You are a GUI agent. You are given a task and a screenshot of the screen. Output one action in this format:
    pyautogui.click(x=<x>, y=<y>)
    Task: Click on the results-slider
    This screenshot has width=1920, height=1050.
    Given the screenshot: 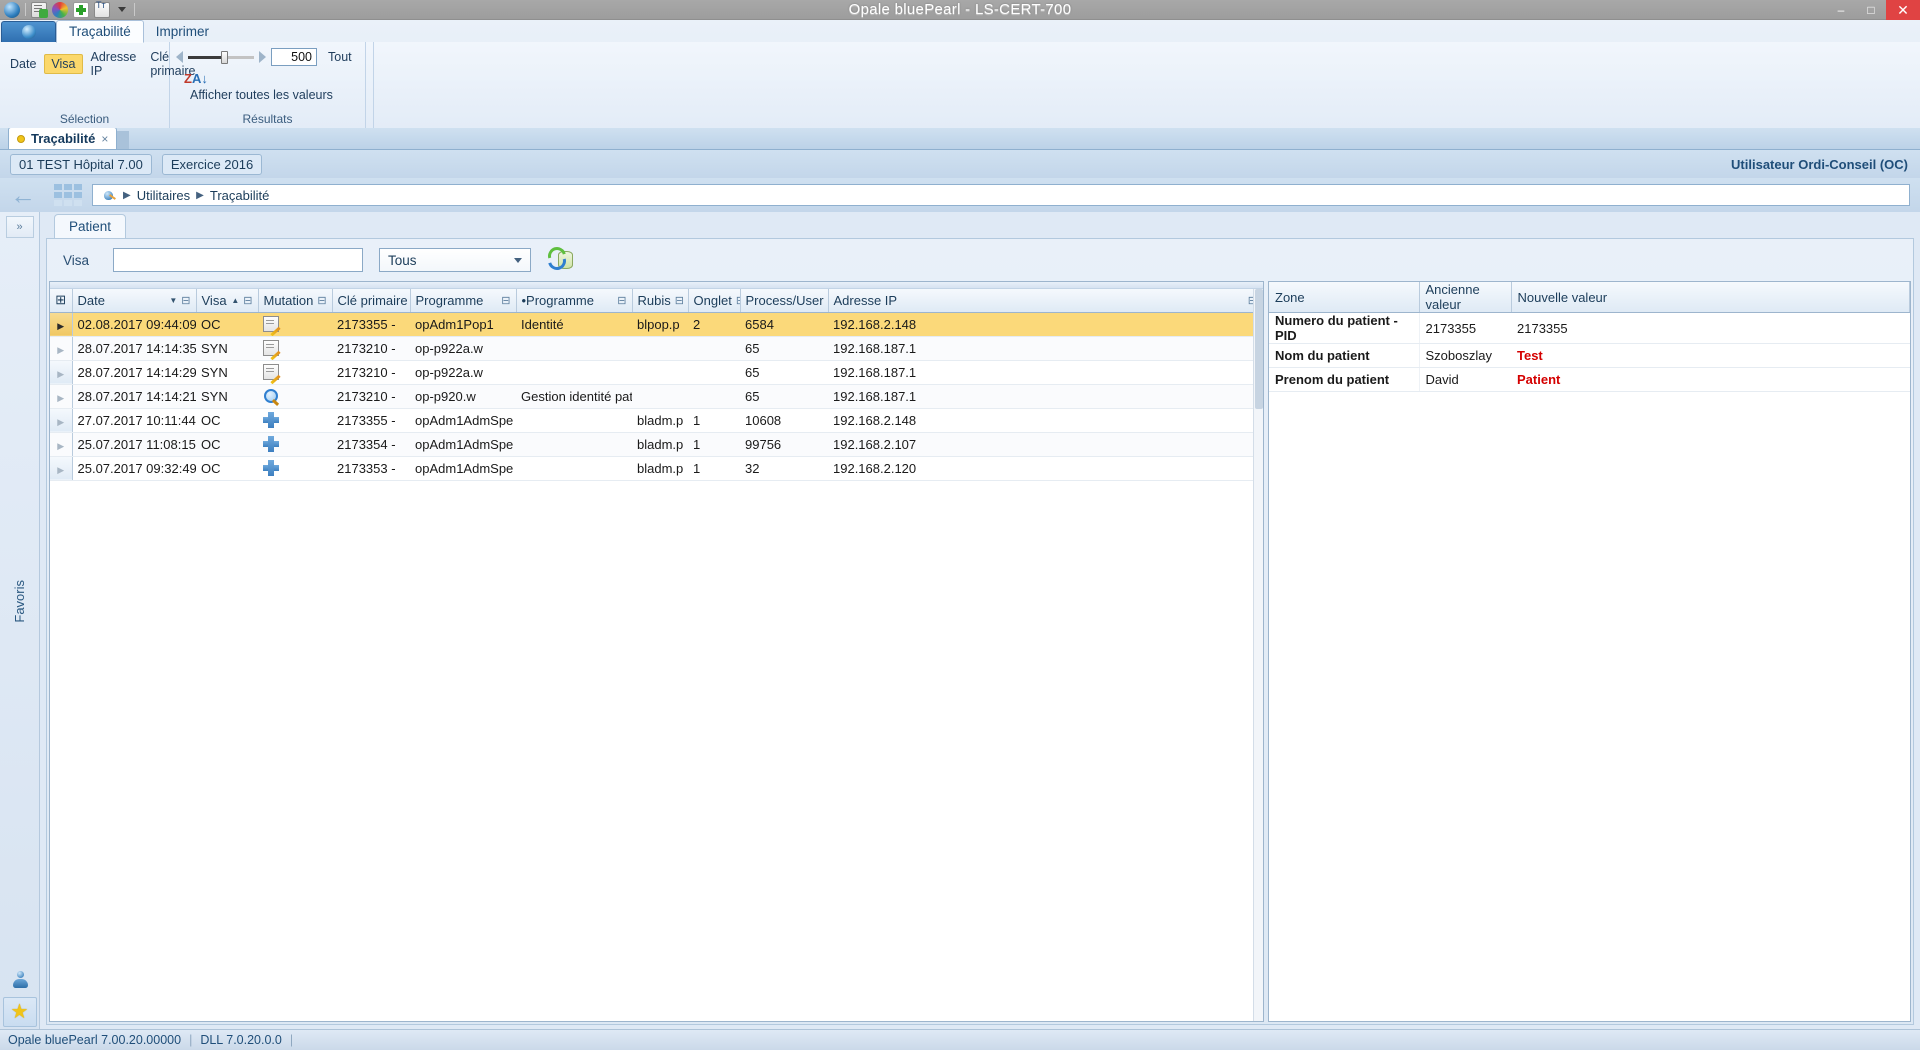 What is the action you would take?
    pyautogui.click(x=221, y=57)
    